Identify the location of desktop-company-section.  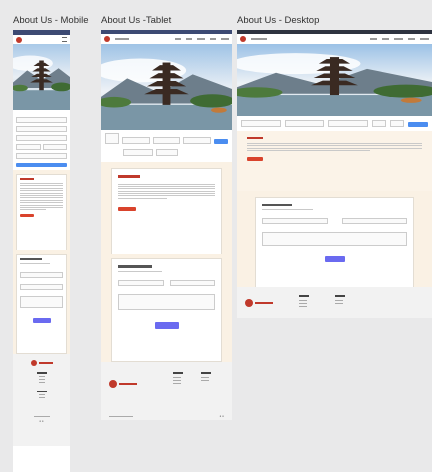
(334, 161).